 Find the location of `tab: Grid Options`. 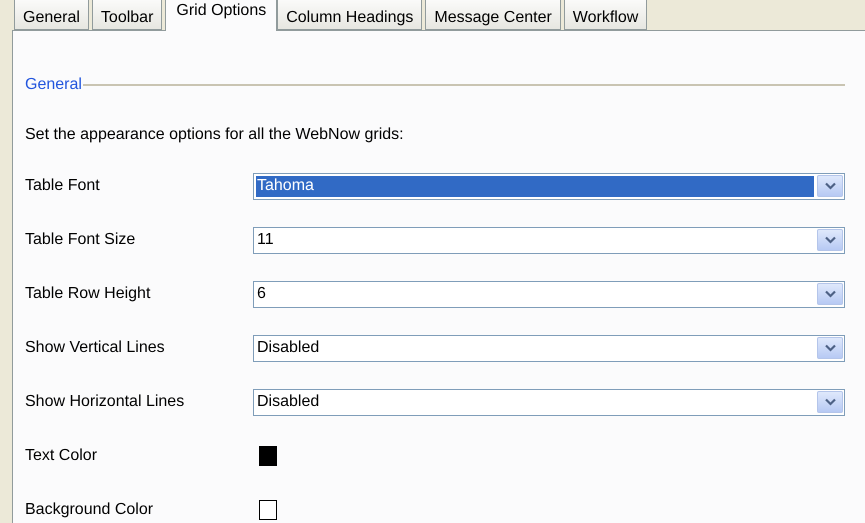

tab: Grid Options is located at coordinates (221, 15).